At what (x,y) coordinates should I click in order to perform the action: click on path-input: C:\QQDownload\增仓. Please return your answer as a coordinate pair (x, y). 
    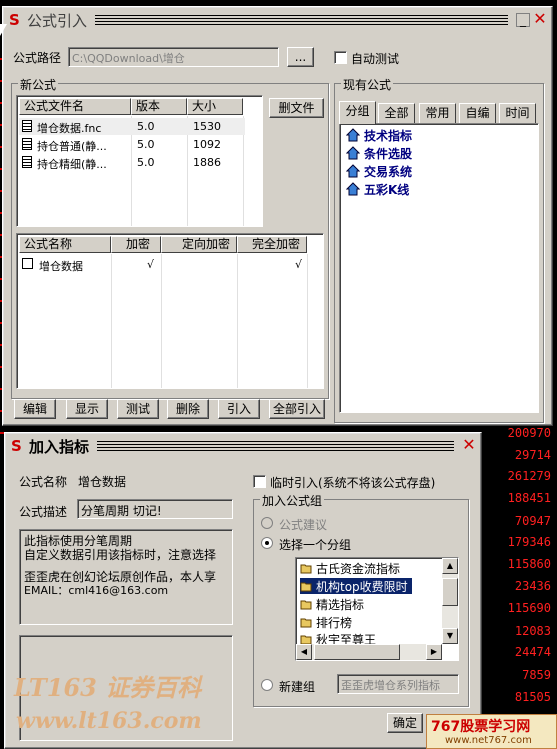
    Looking at the image, I should click on (173, 57).